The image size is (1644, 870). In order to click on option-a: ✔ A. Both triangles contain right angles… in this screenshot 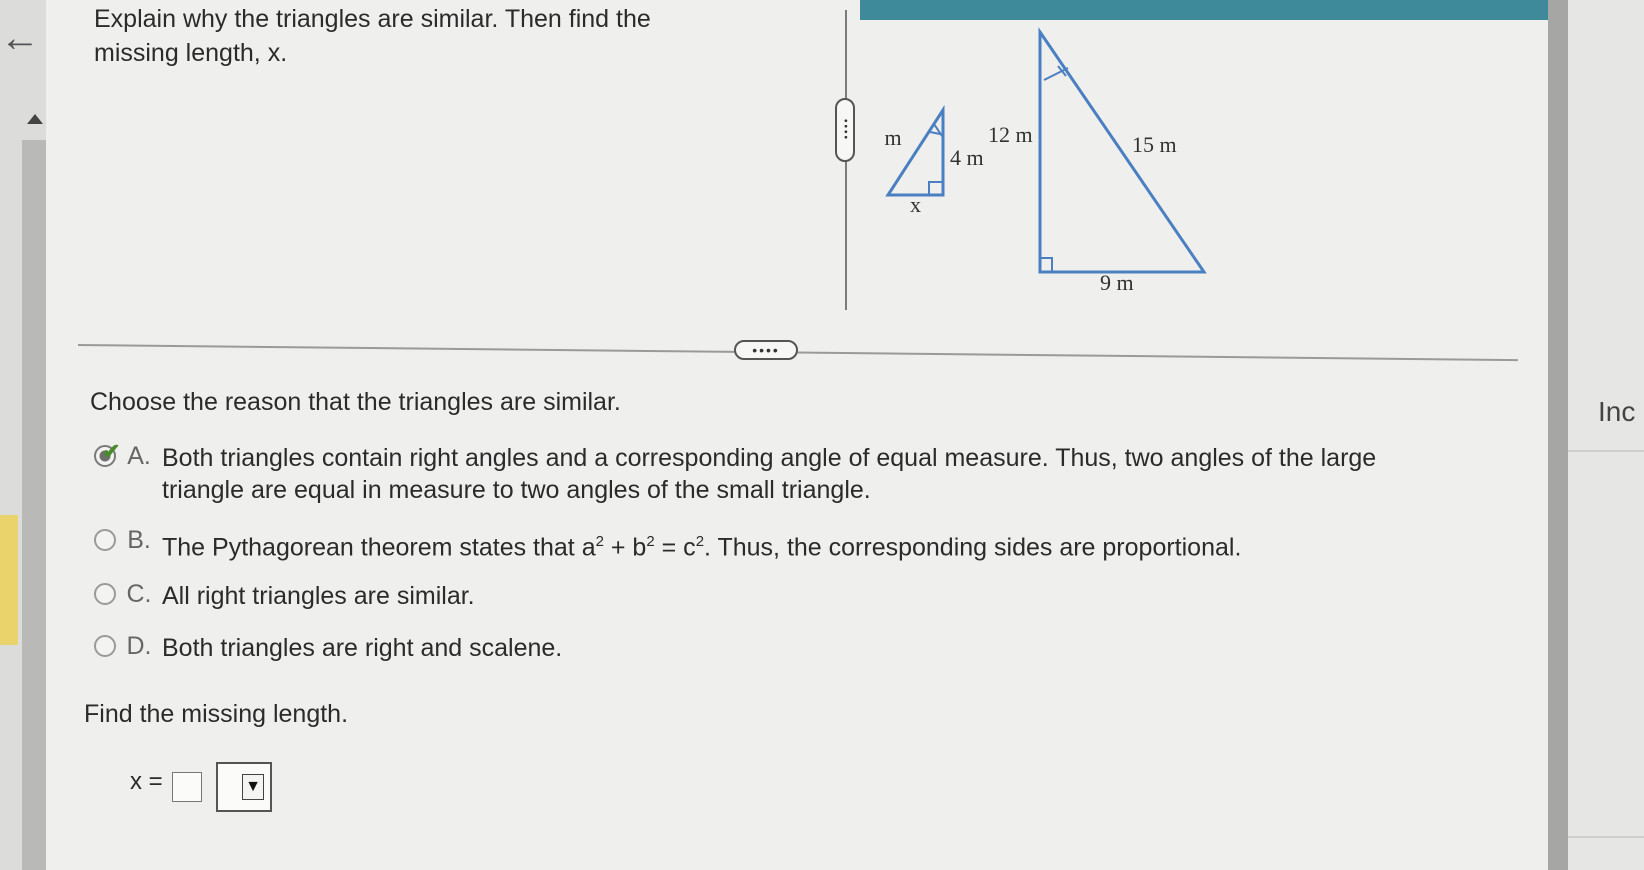, I will do `click(754, 472)`.